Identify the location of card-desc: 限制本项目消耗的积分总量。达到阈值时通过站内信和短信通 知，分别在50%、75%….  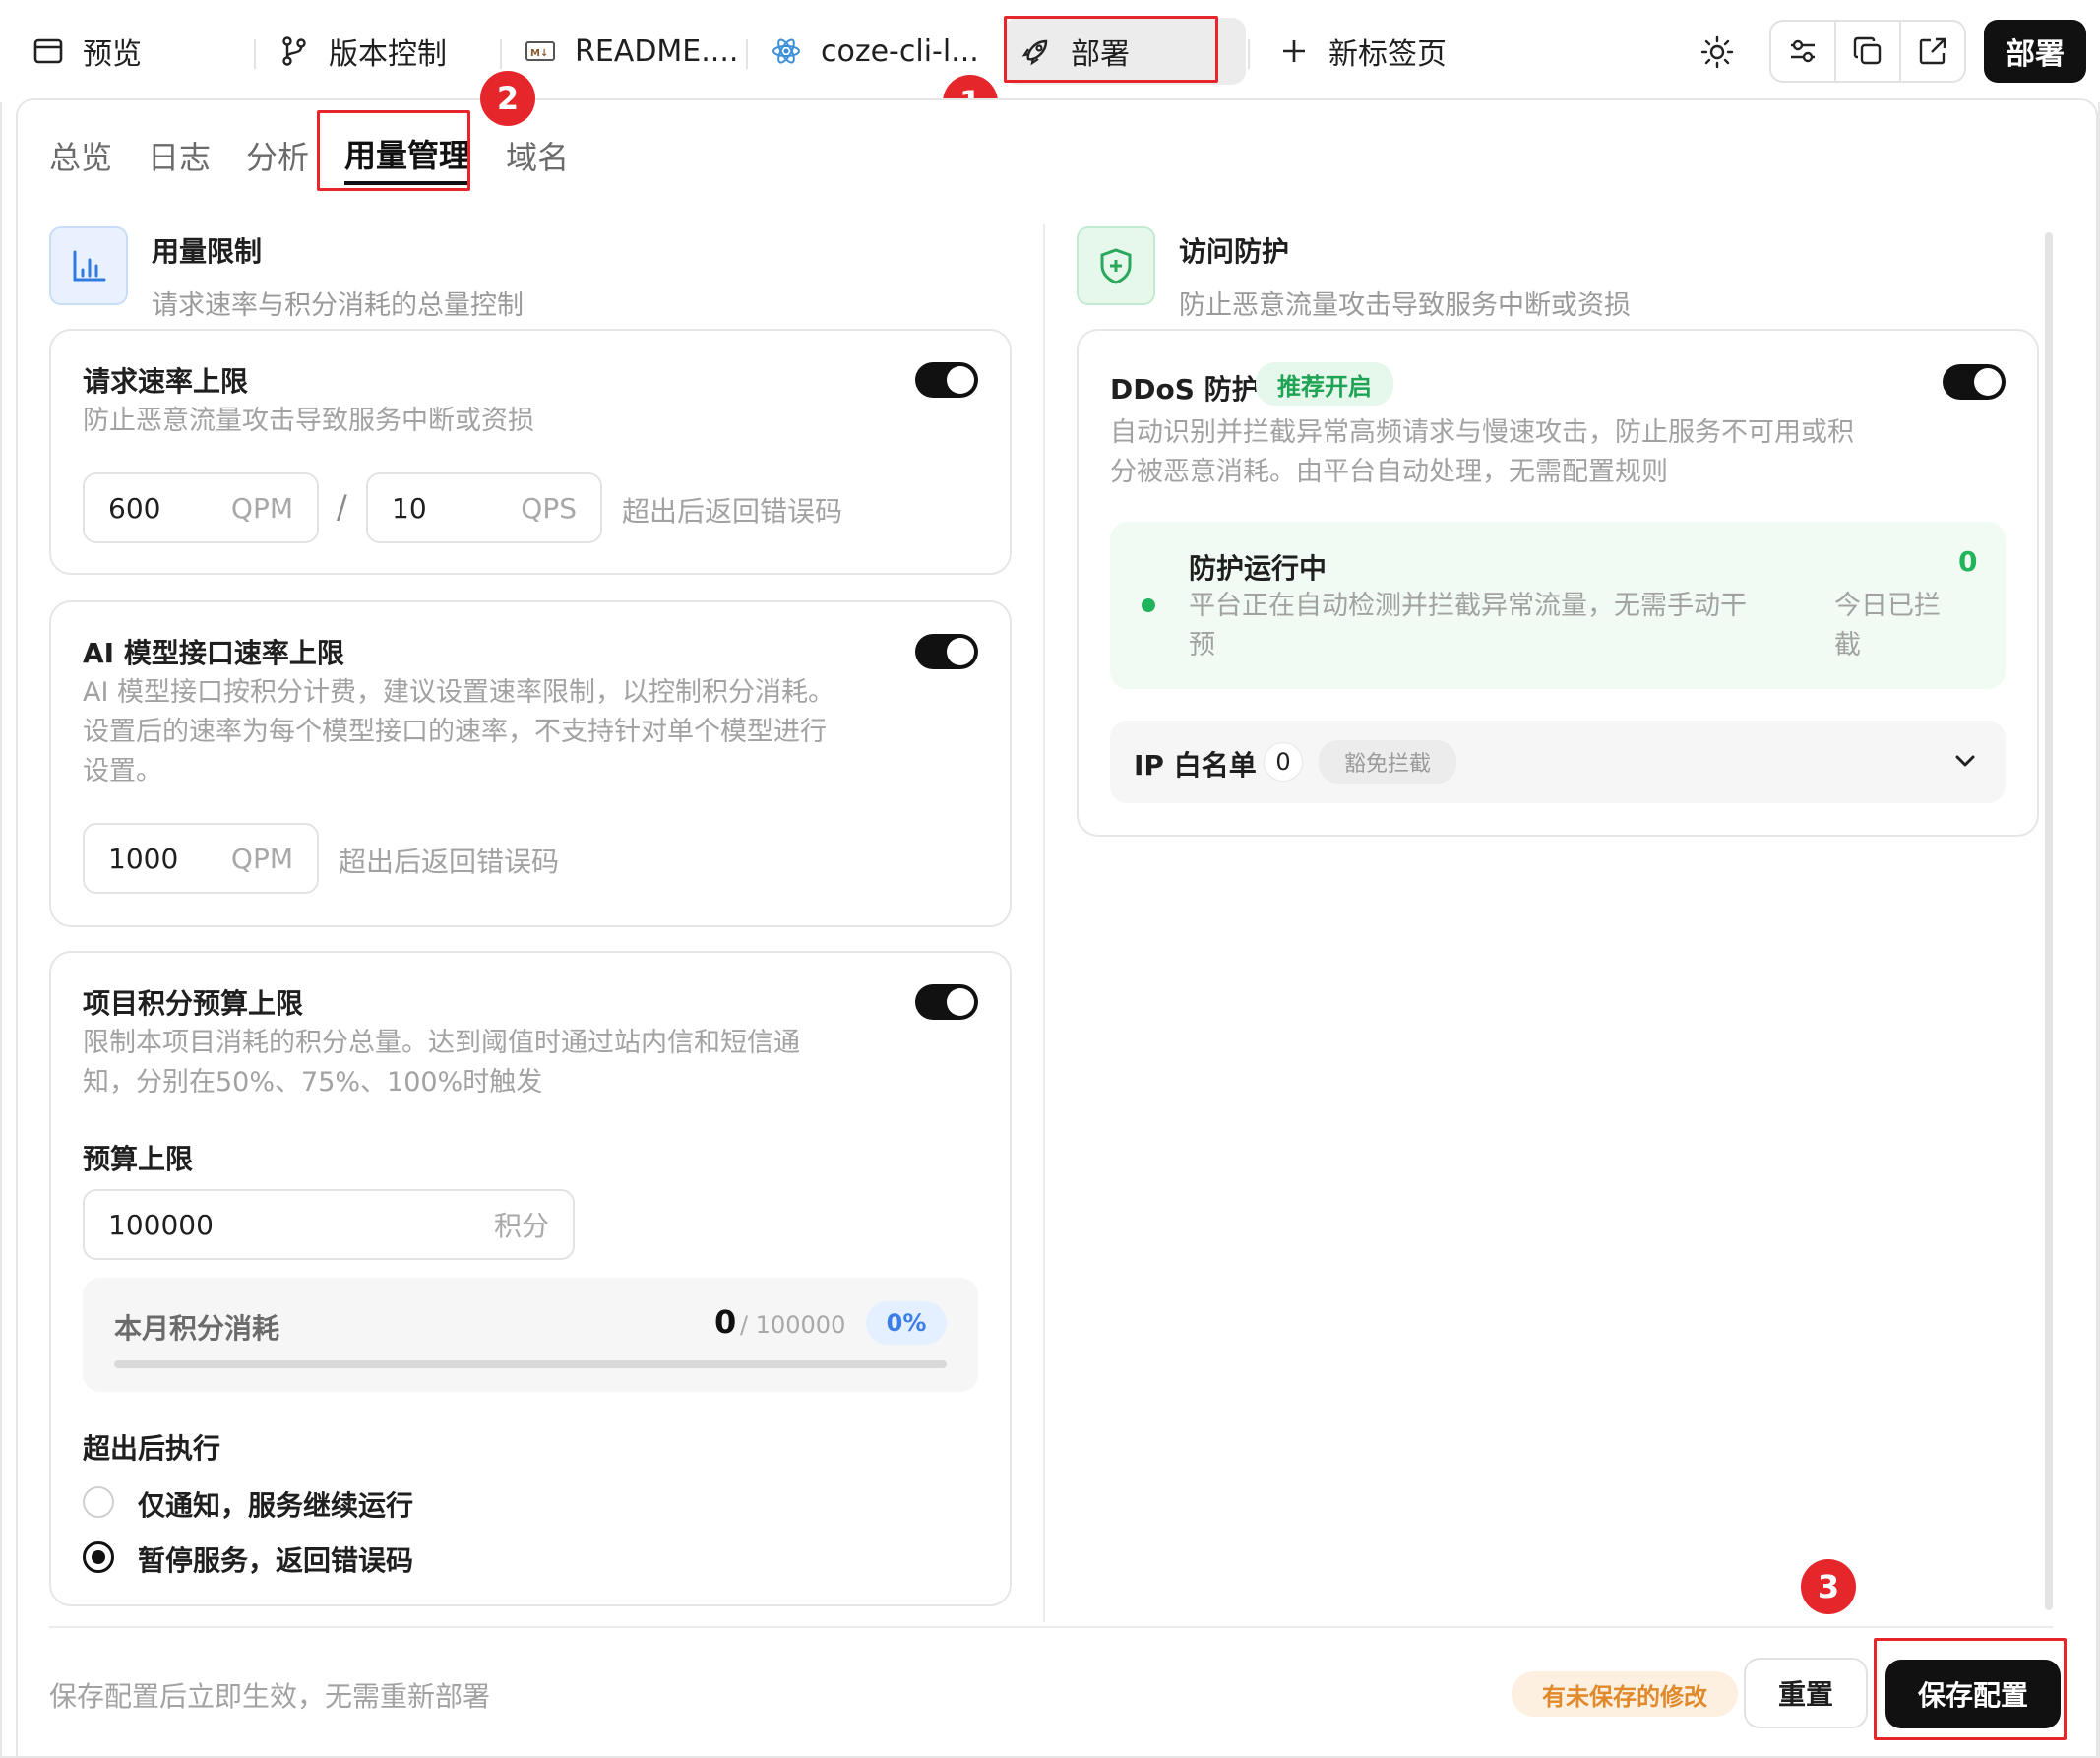
(441, 1063).